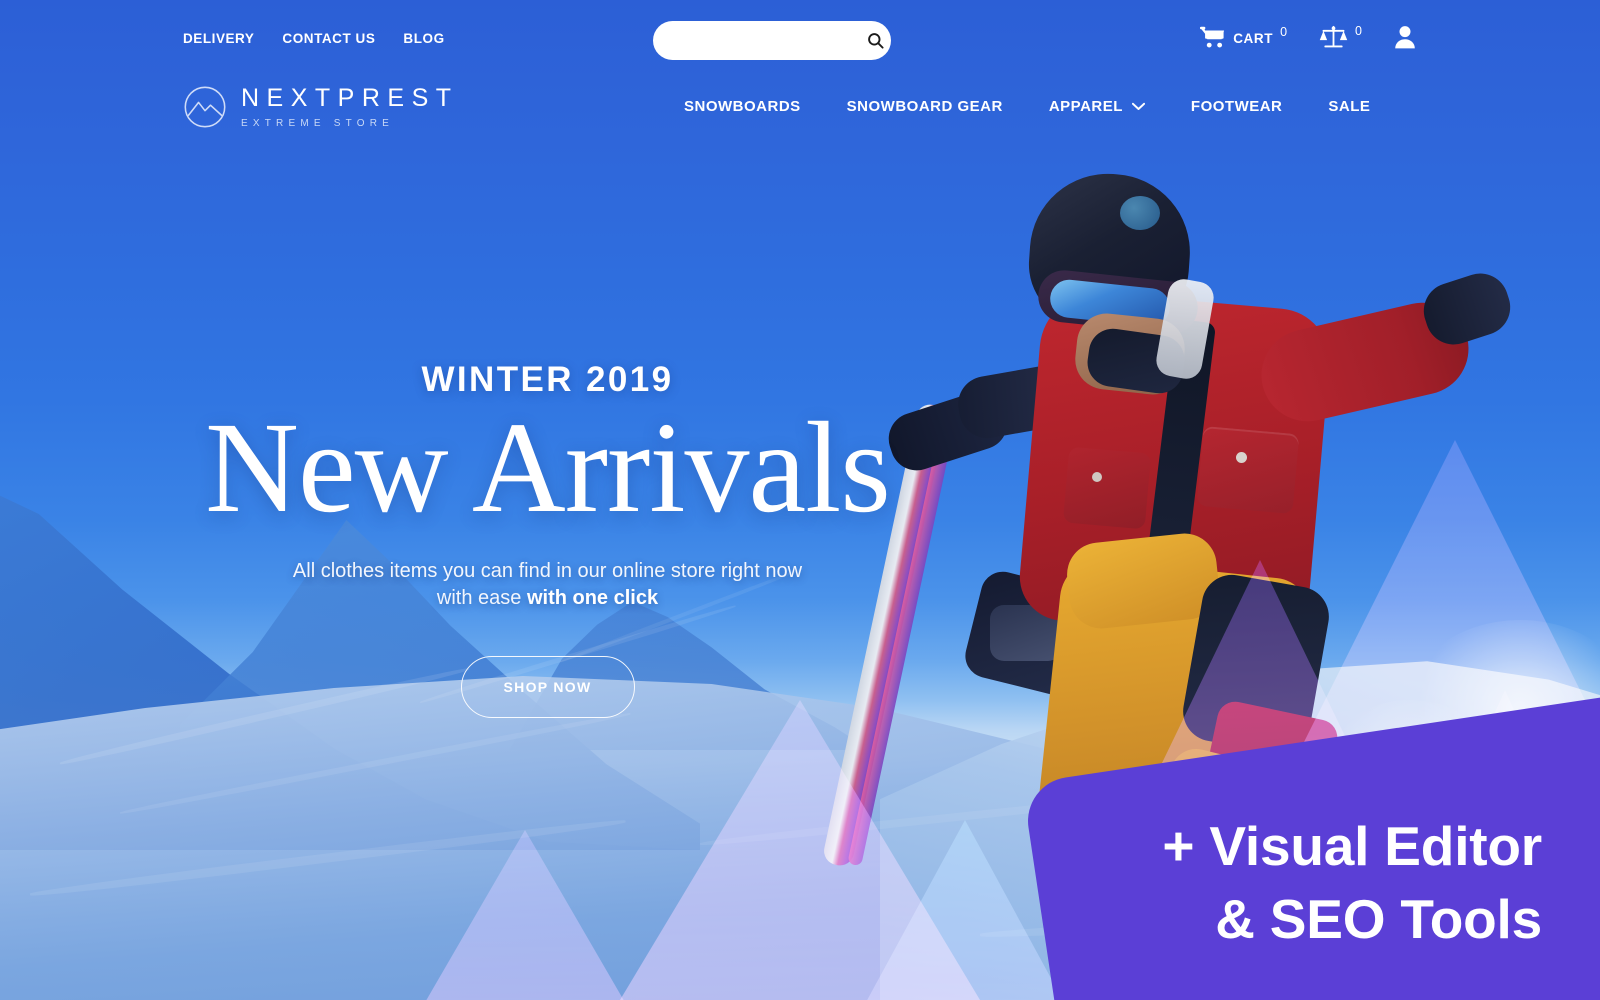  Describe the element at coordinates (547, 379) in the screenshot. I see `hero-kicker: WINTER 2019` at that location.